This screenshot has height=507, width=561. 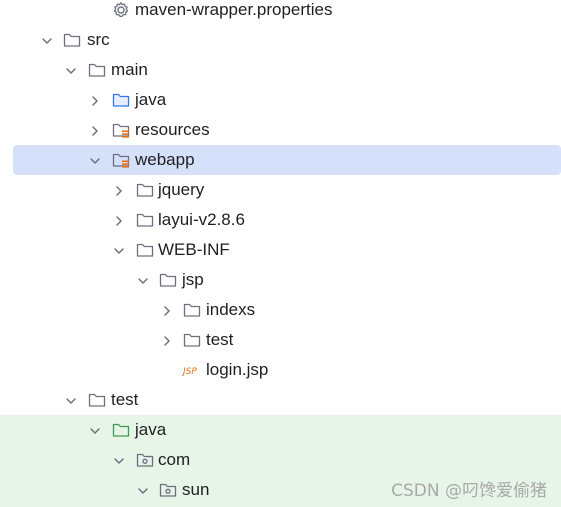 I want to click on svg-text: JSP, so click(x=189, y=372).